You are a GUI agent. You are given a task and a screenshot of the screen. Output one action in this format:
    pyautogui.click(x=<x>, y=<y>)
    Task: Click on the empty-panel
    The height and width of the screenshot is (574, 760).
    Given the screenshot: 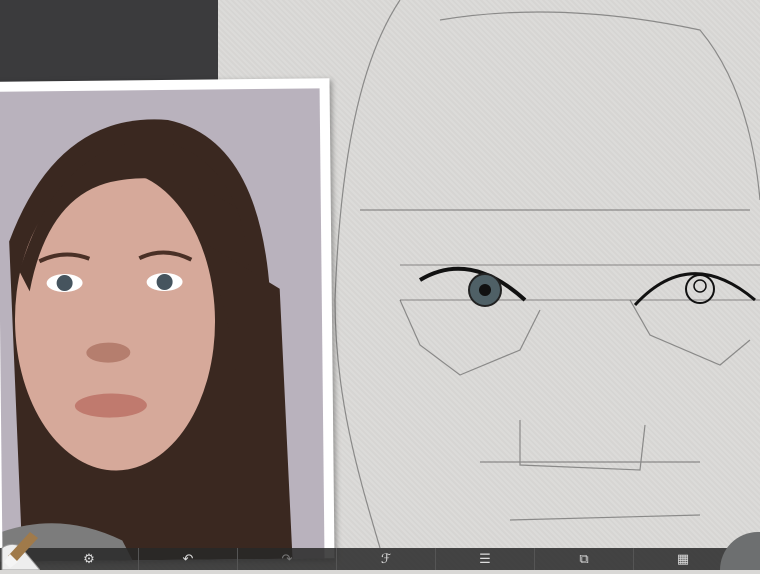 What is the action you would take?
    pyautogui.click(x=109, y=41)
    